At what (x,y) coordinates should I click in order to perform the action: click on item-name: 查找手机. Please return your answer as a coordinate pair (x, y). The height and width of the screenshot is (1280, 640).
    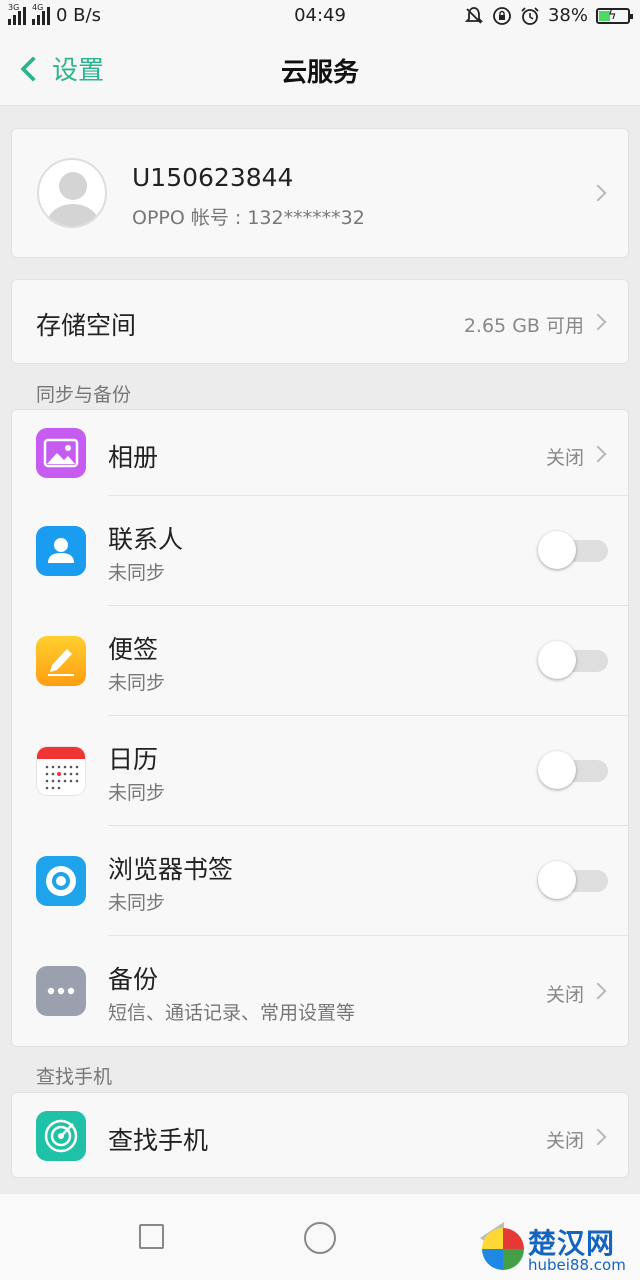
    Looking at the image, I should click on (158, 1140).